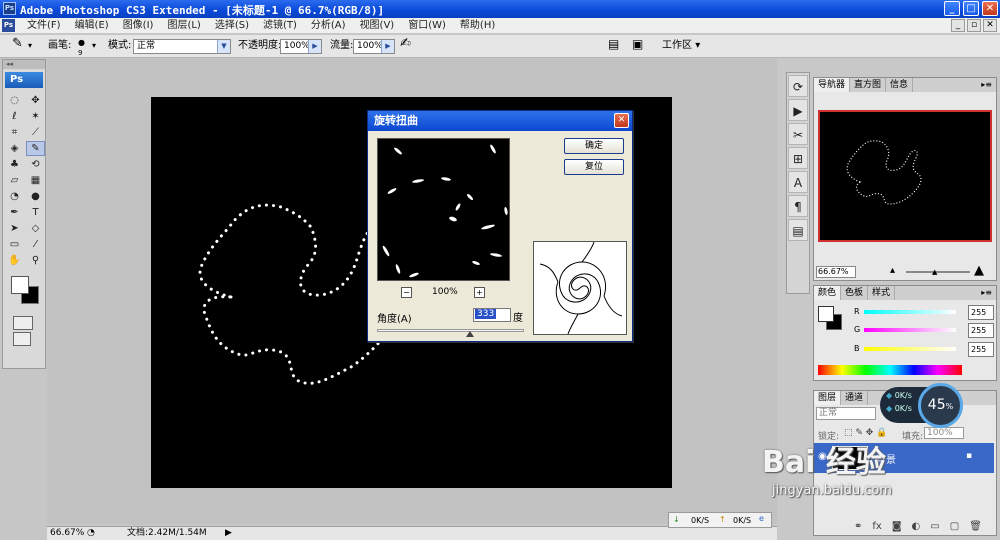 The image size is (1000, 540). I want to click on navigator-zoom-slider, so click(938, 272).